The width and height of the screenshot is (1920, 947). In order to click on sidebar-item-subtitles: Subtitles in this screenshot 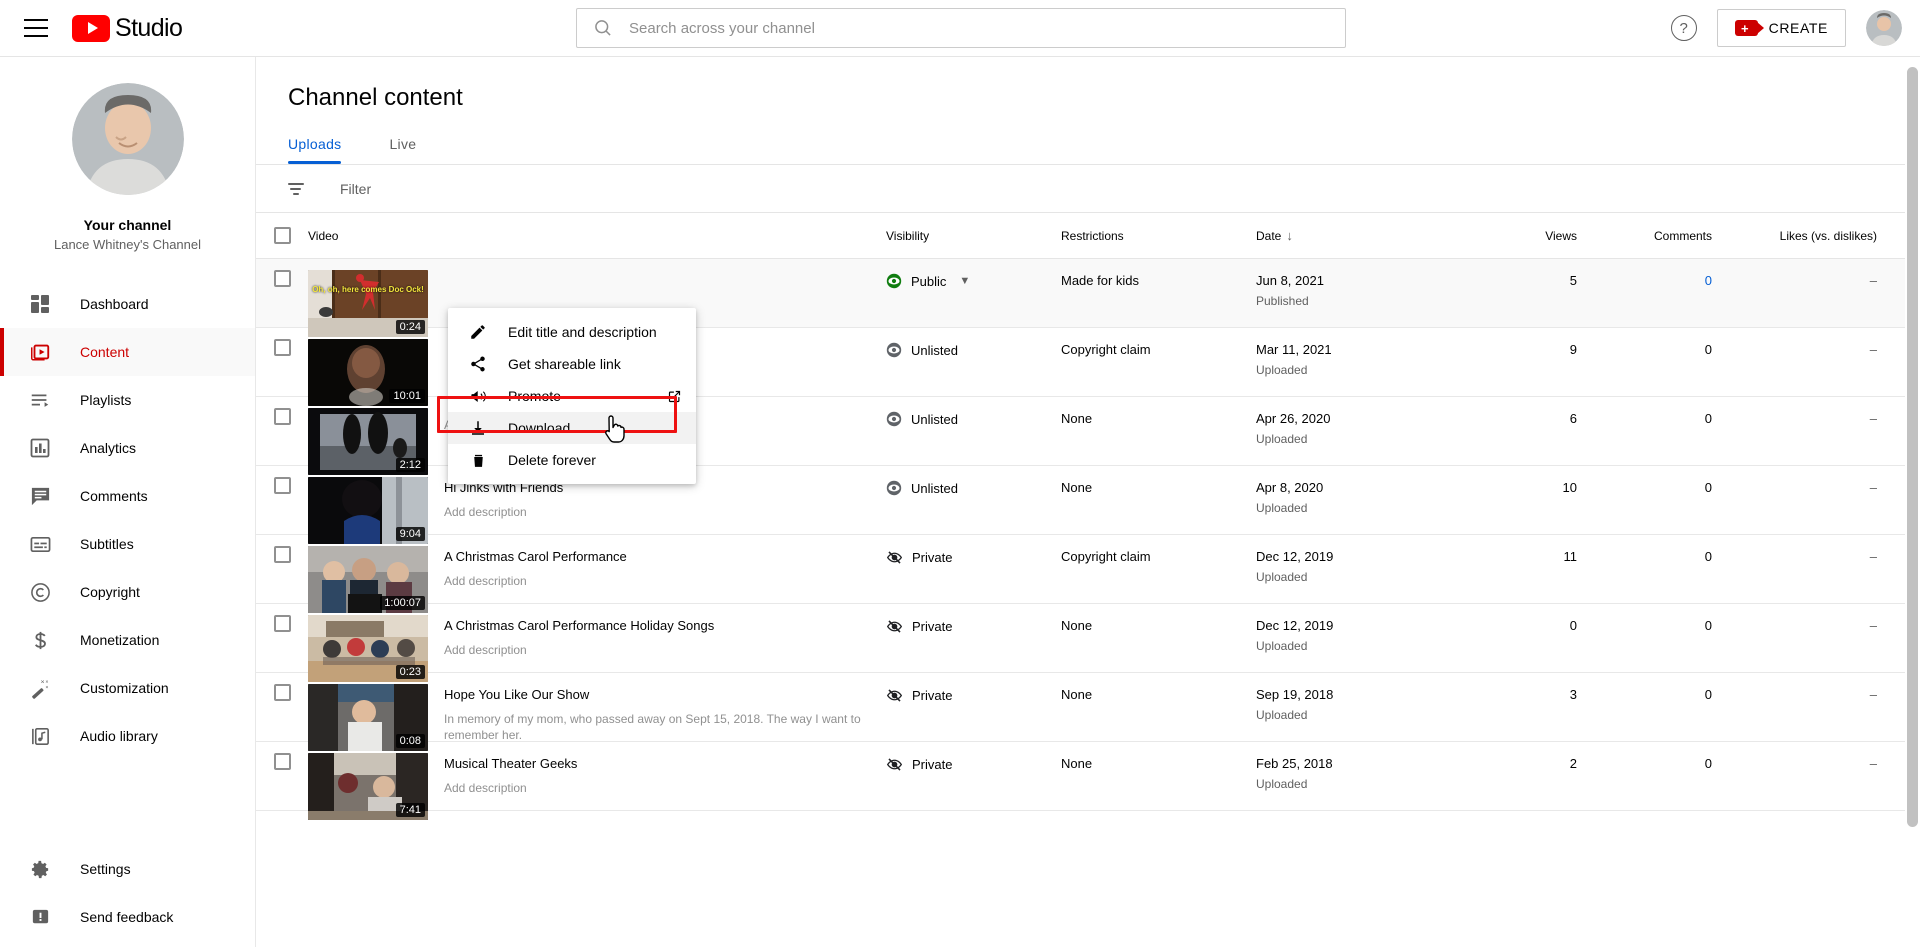, I will do `click(127, 544)`.